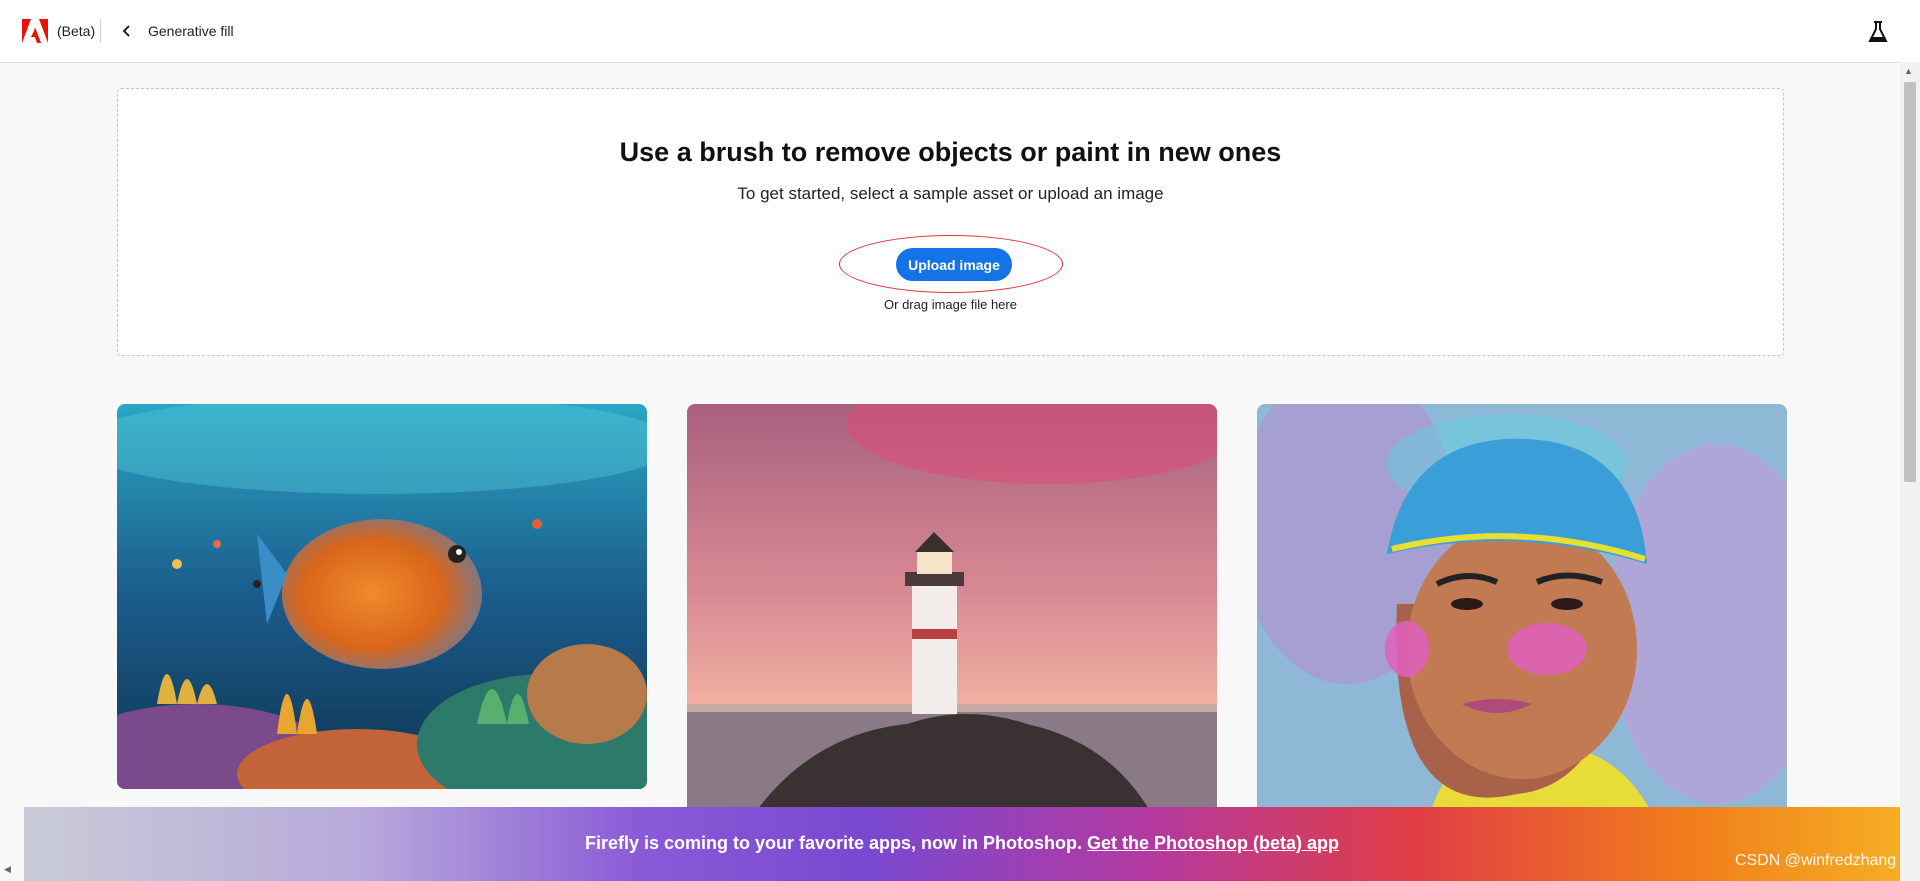 The width and height of the screenshot is (1920, 881). I want to click on sample-card-lighthouse, so click(952, 614).